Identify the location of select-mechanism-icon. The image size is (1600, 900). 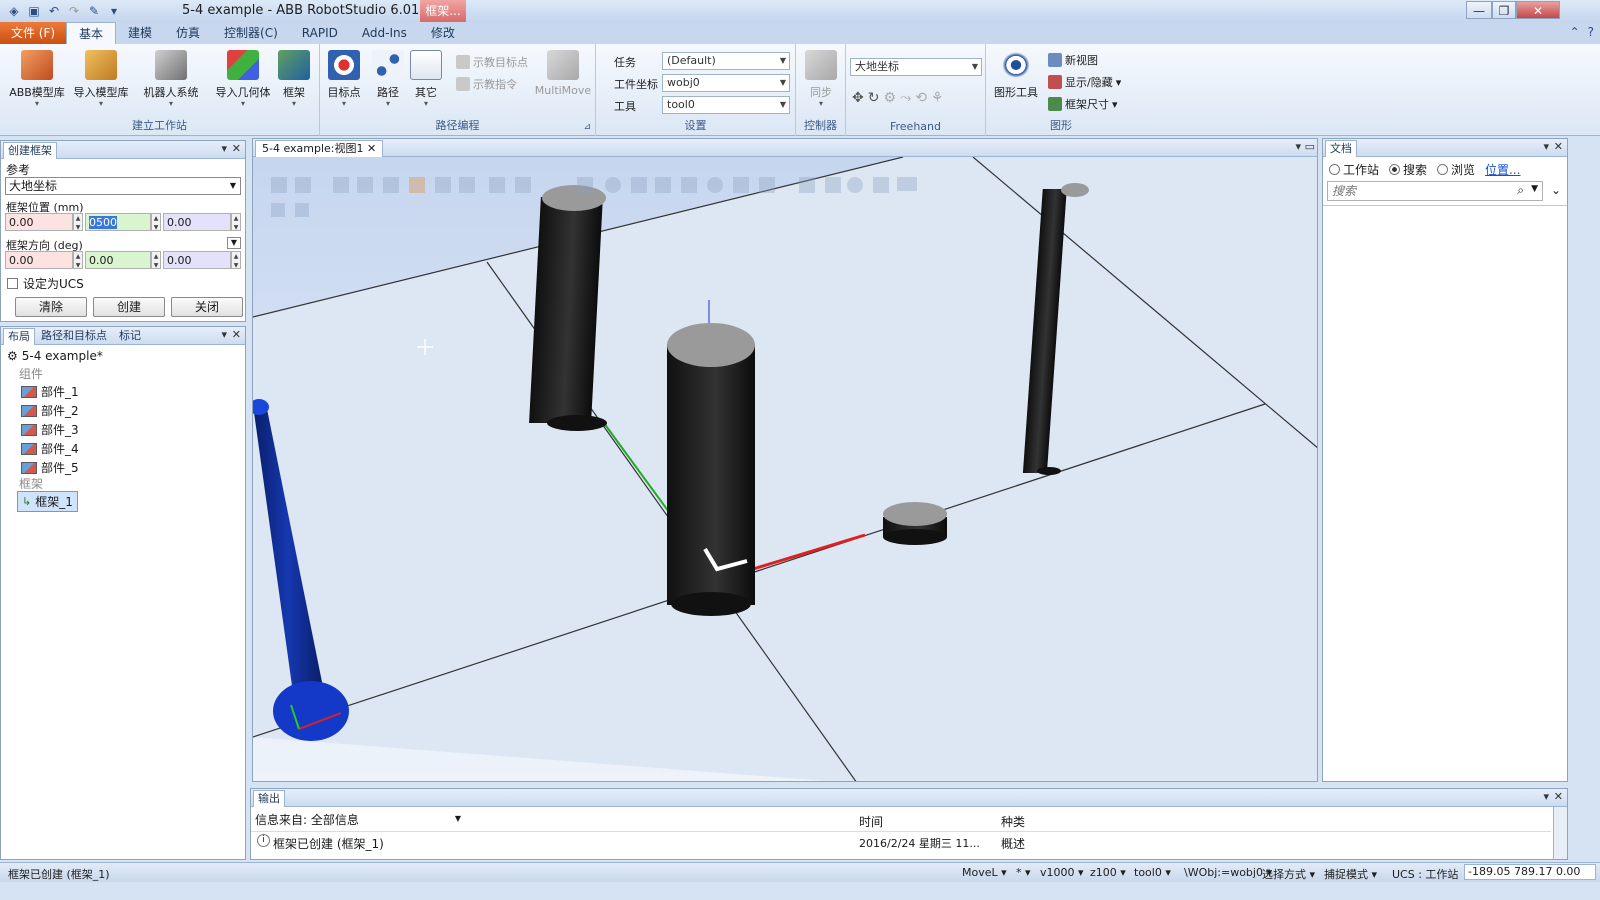
(443, 185).